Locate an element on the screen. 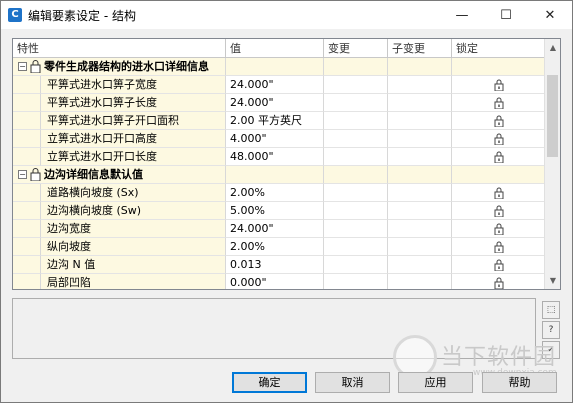  property-row: 立箅式进水口开口高度 4.000" is located at coordinates (279, 139).